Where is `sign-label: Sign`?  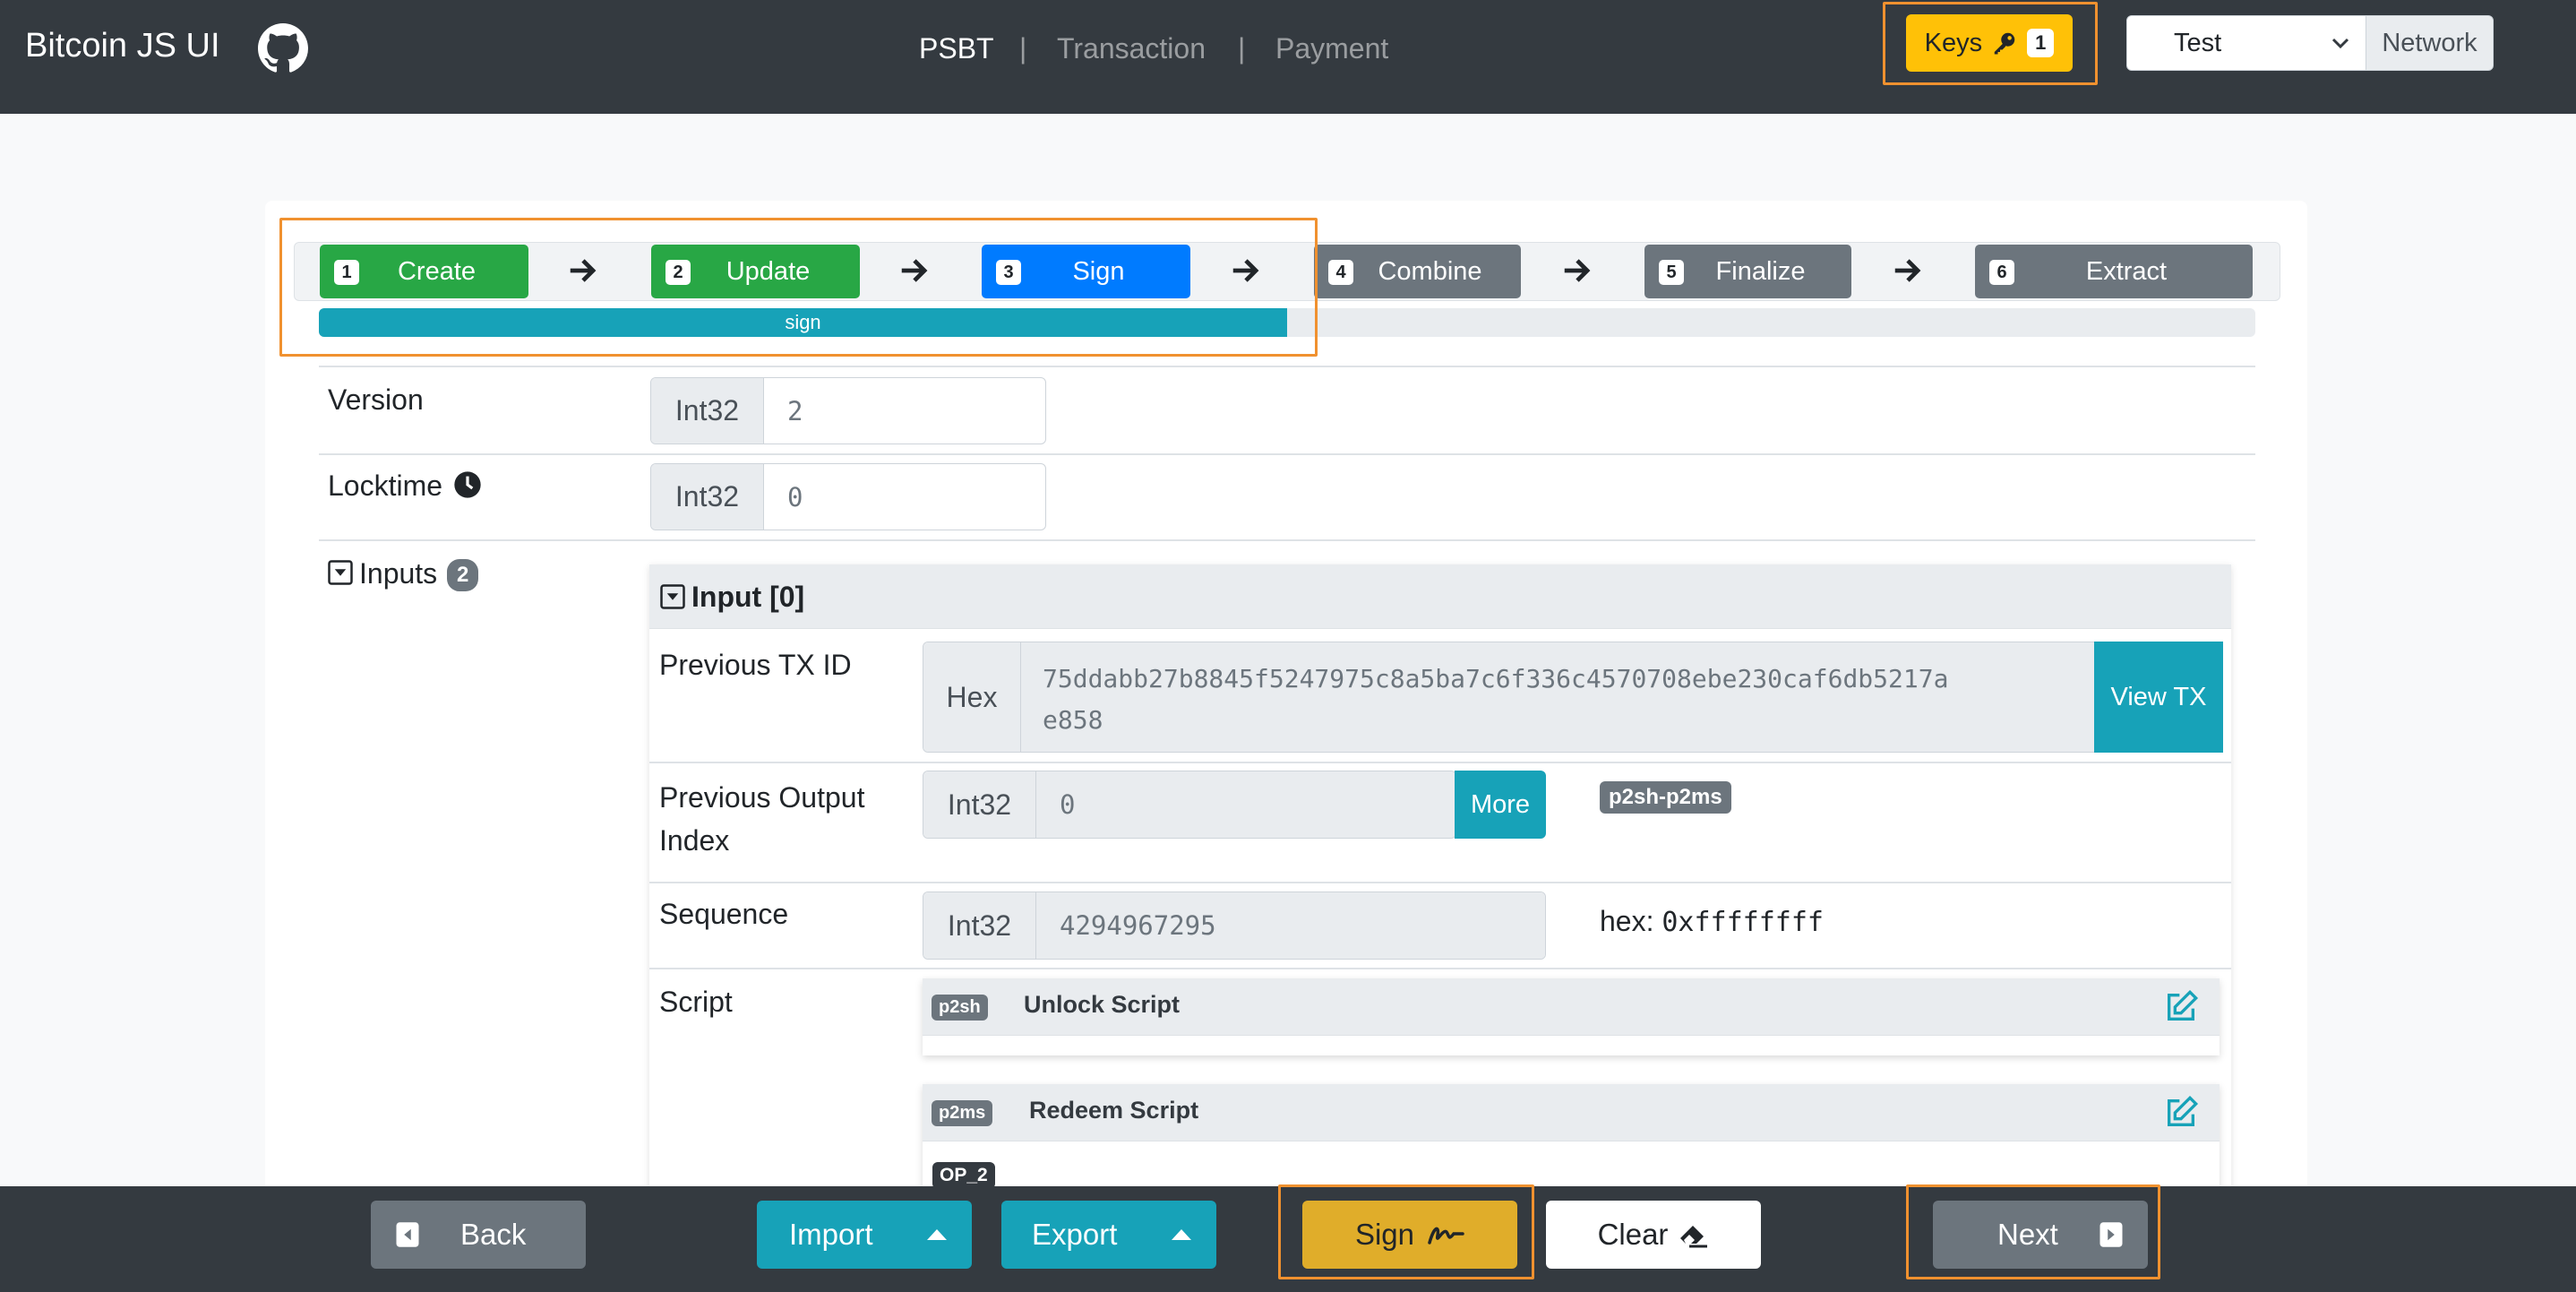
sign-label: Sign is located at coordinates (1384, 1234).